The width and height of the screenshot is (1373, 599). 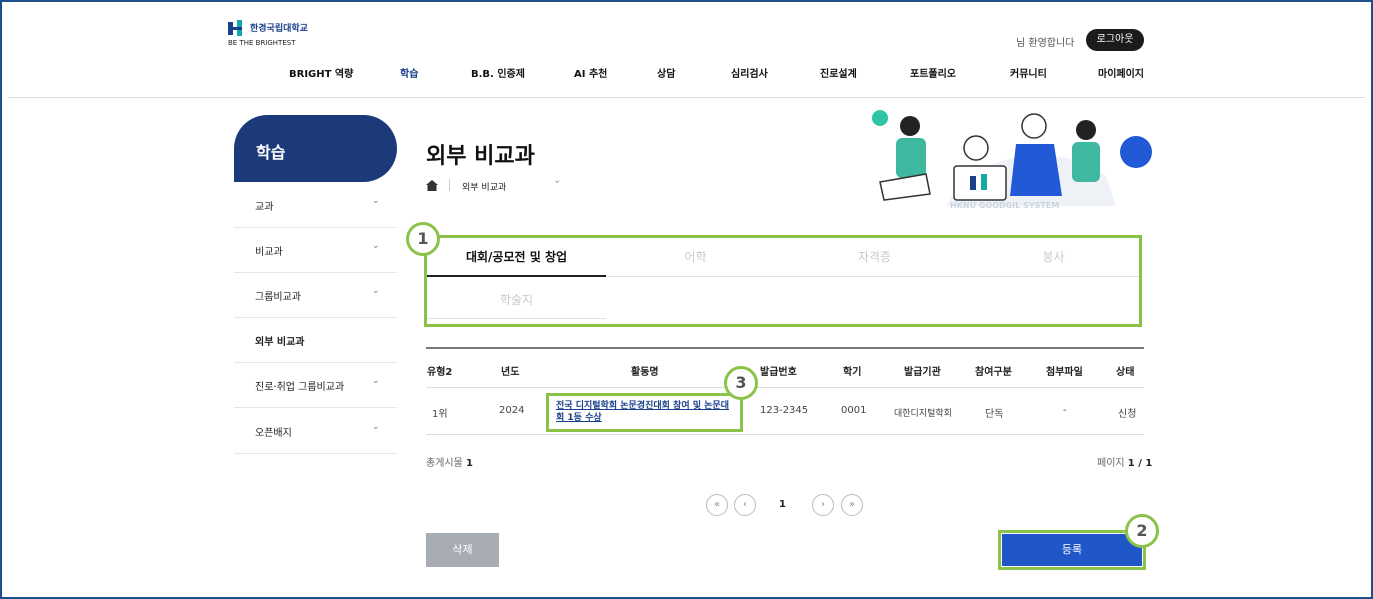 What do you see at coordinates (933, 72) in the screenshot?
I see `nav-portfolio: 포트폴리오` at bounding box center [933, 72].